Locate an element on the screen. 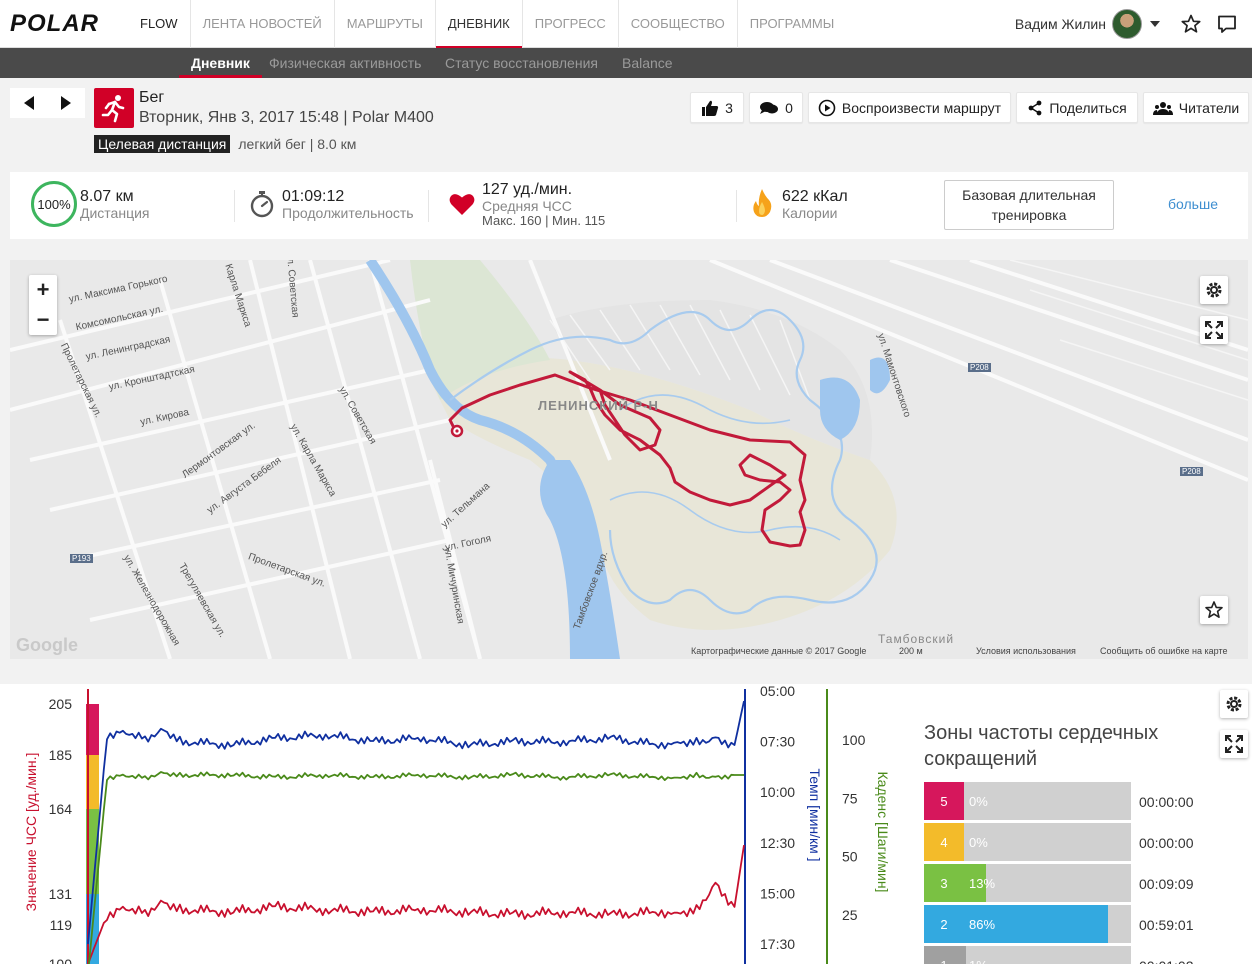  target-badge: Целевая дистанция is located at coordinates (162, 144).